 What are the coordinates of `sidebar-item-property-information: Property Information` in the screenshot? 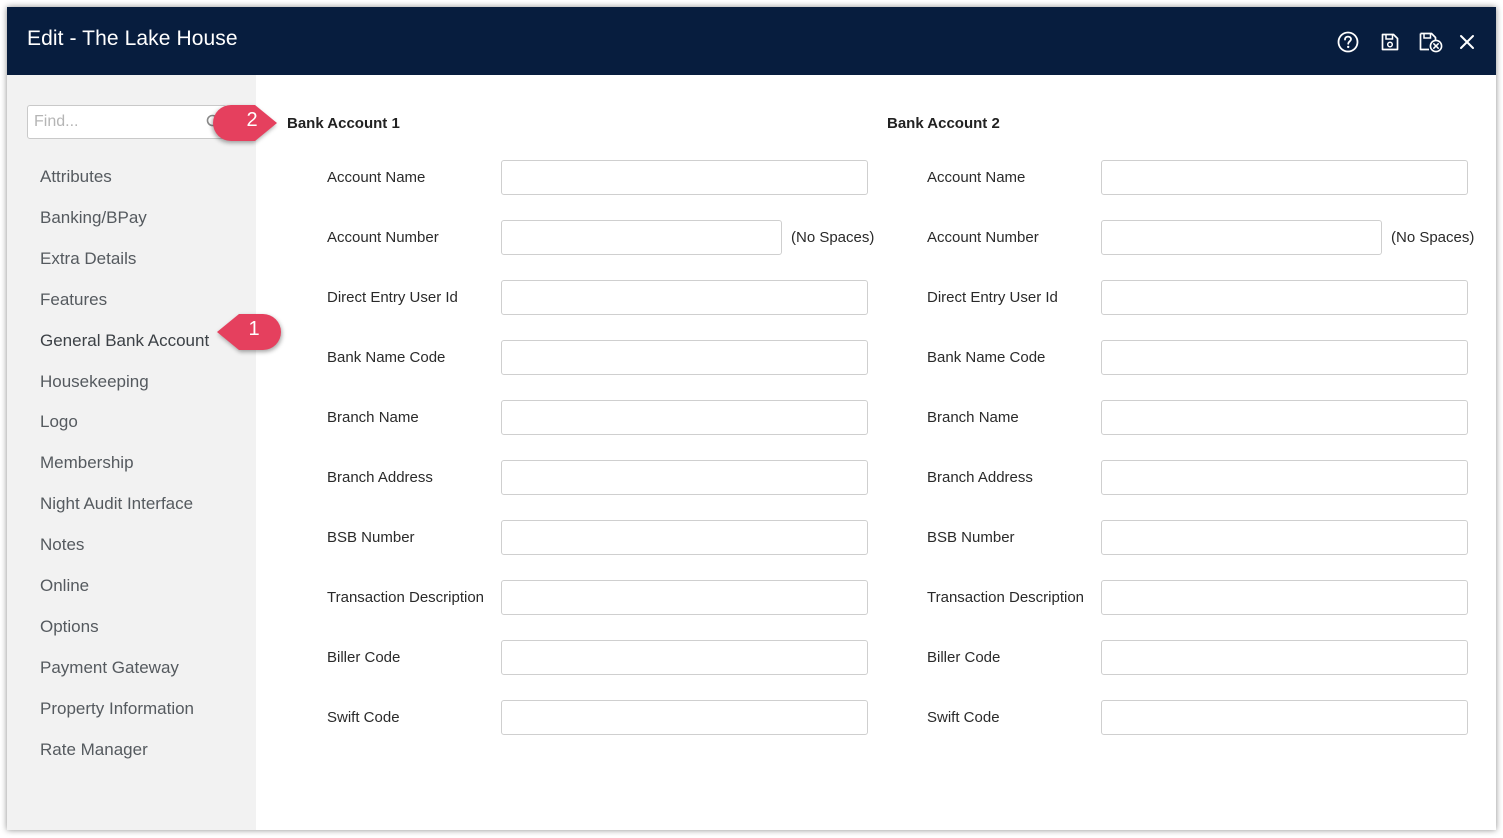 It's located at (117, 709).